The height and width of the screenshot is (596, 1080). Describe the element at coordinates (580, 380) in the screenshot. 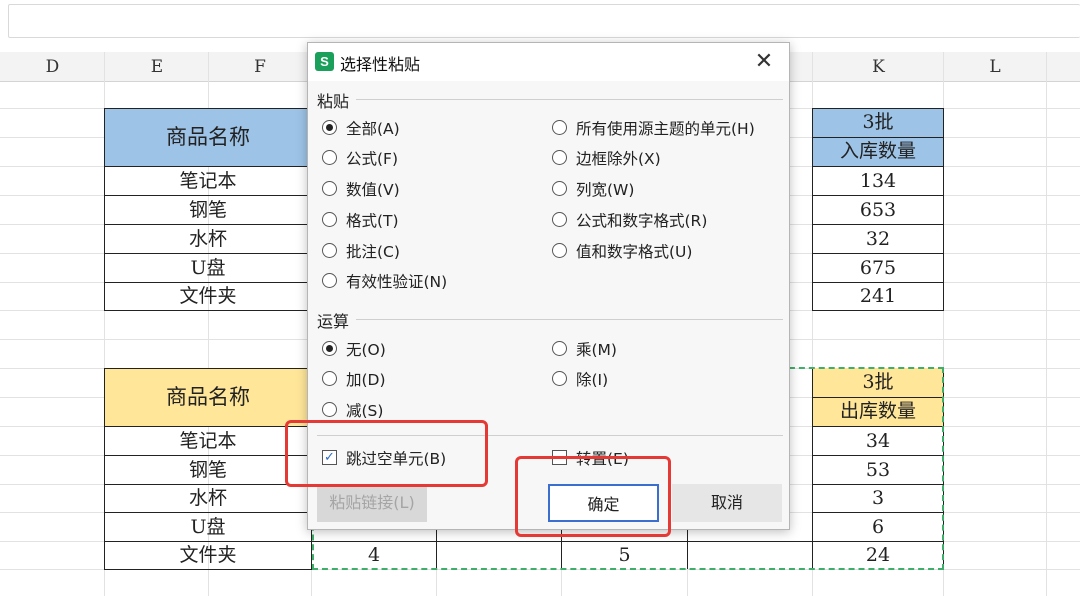

I see `operation-divide: 除(I)` at that location.